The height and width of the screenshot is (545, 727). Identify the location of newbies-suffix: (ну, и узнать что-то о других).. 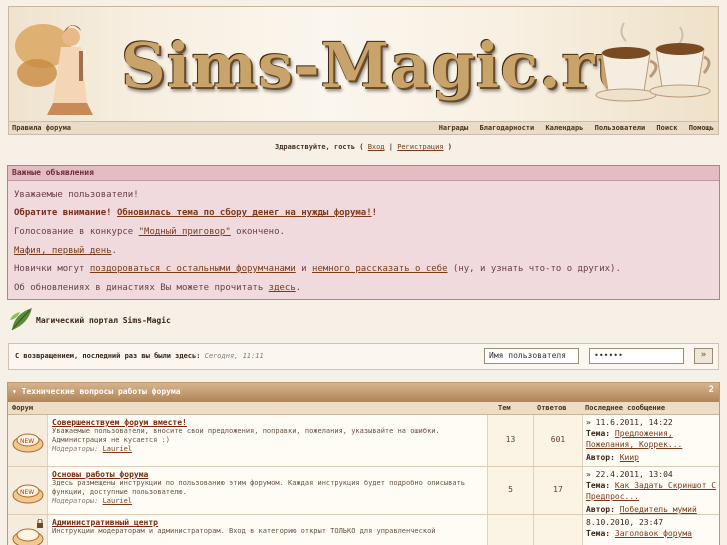
(534, 269).